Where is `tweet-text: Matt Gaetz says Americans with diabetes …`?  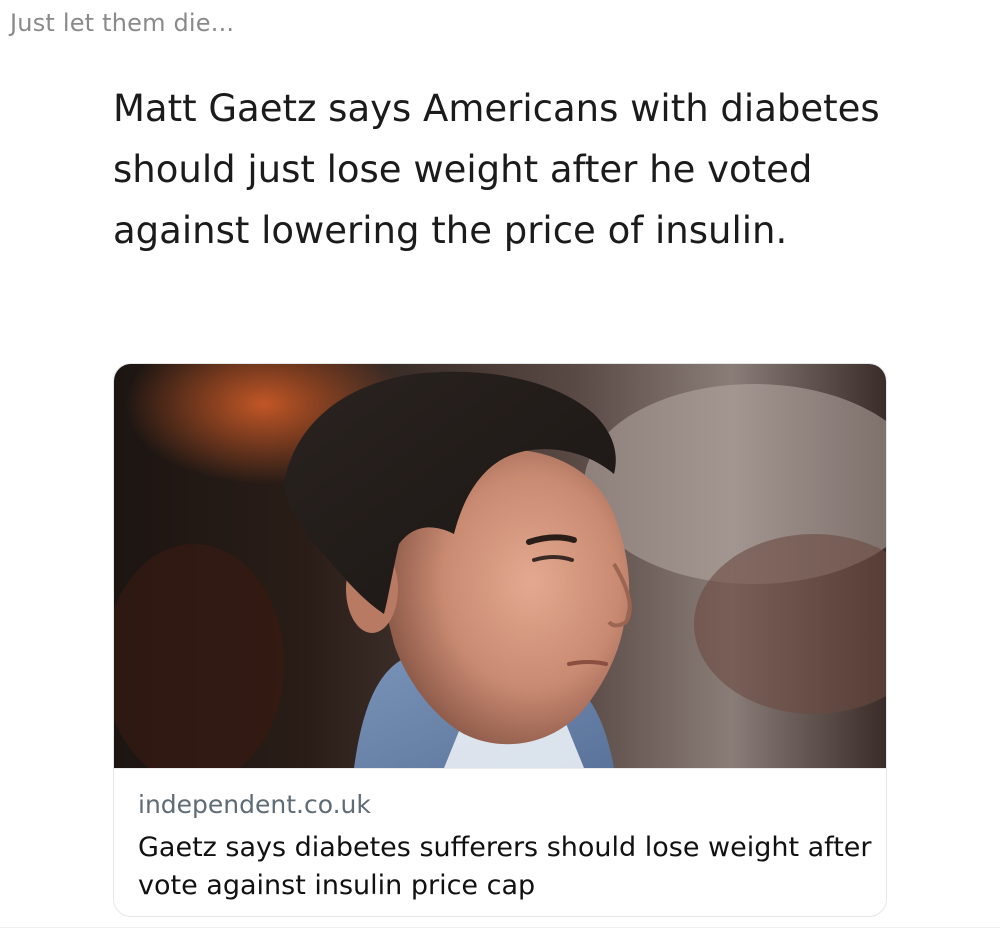 tweet-text: Matt Gaetz says Americans with diabetes … is located at coordinates (496, 169).